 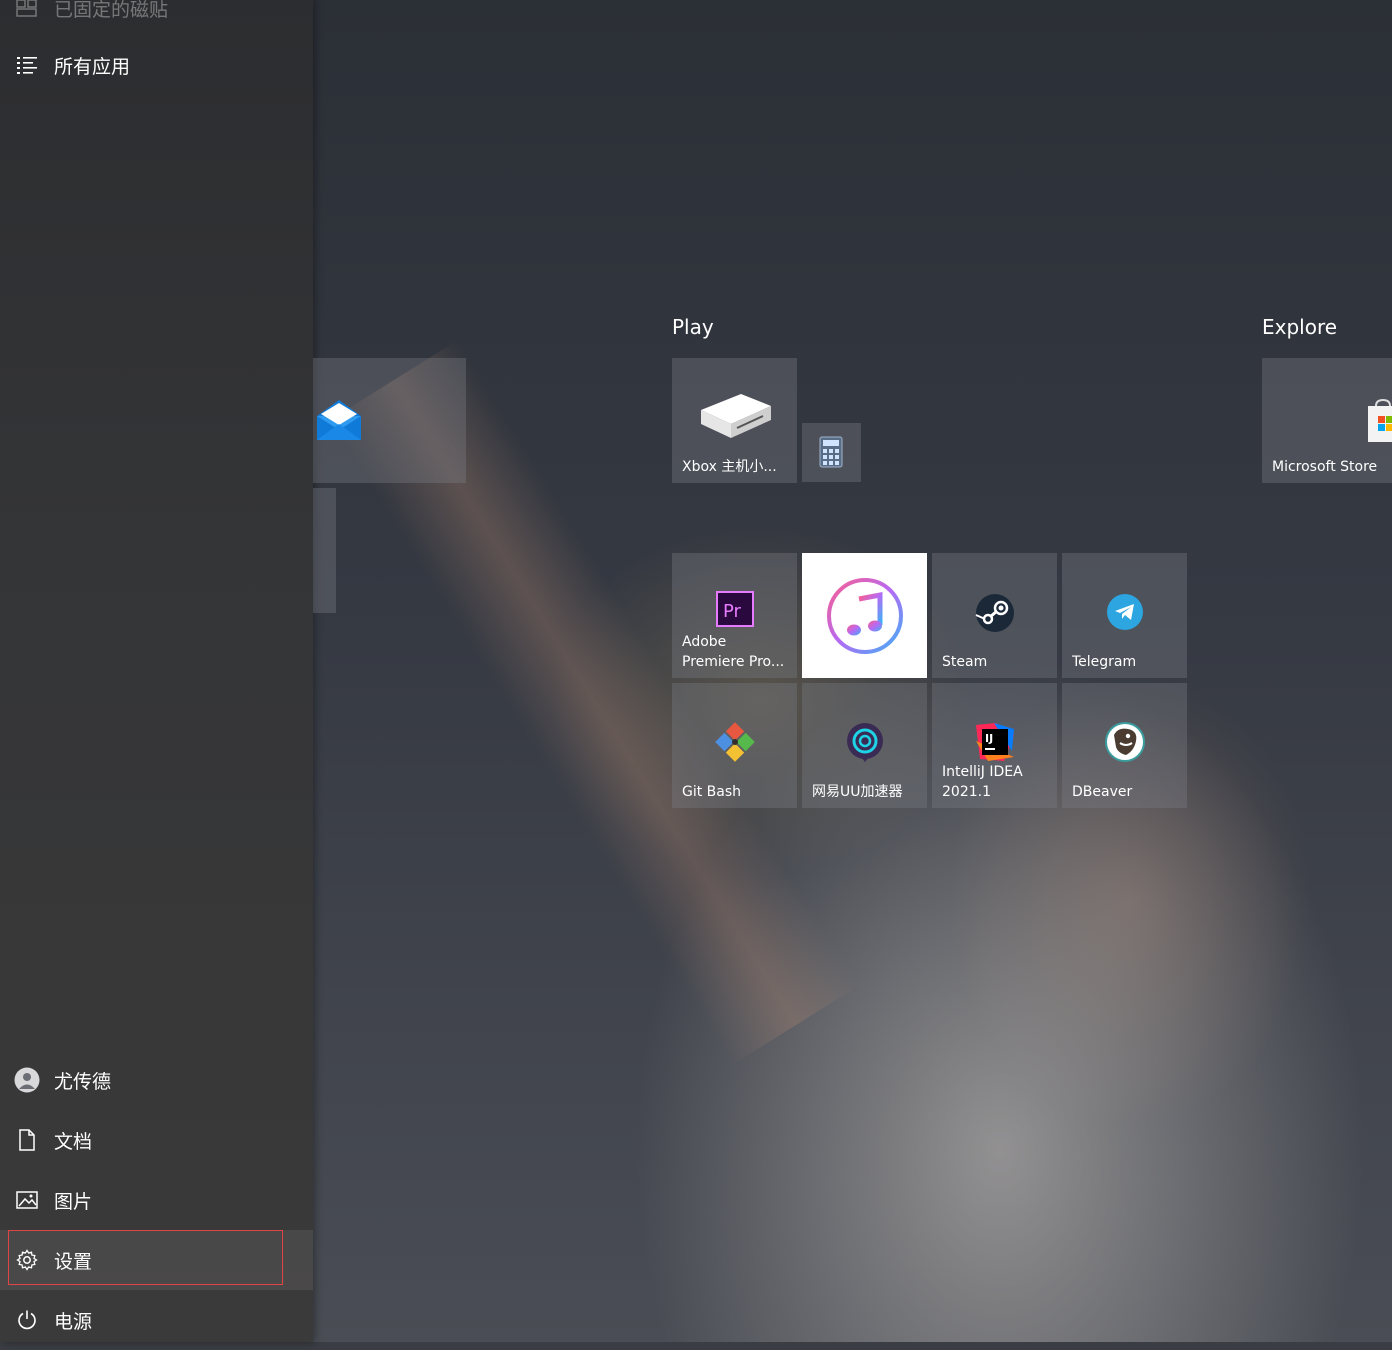 What do you see at coordinates (1327, 420) in the screenshot?
I see `tile-microsoft-store: Microsoft Store` at bounding box center [1327, 420].